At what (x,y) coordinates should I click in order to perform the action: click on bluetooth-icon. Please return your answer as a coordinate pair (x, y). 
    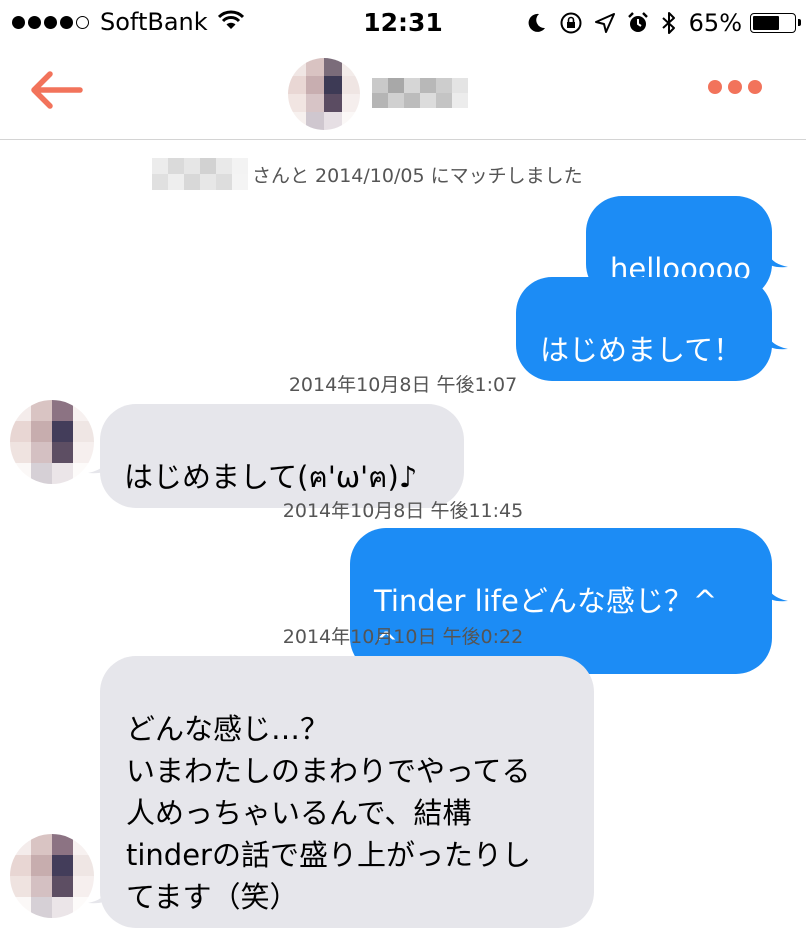
    Looking at the image, I should click on (669, 23).